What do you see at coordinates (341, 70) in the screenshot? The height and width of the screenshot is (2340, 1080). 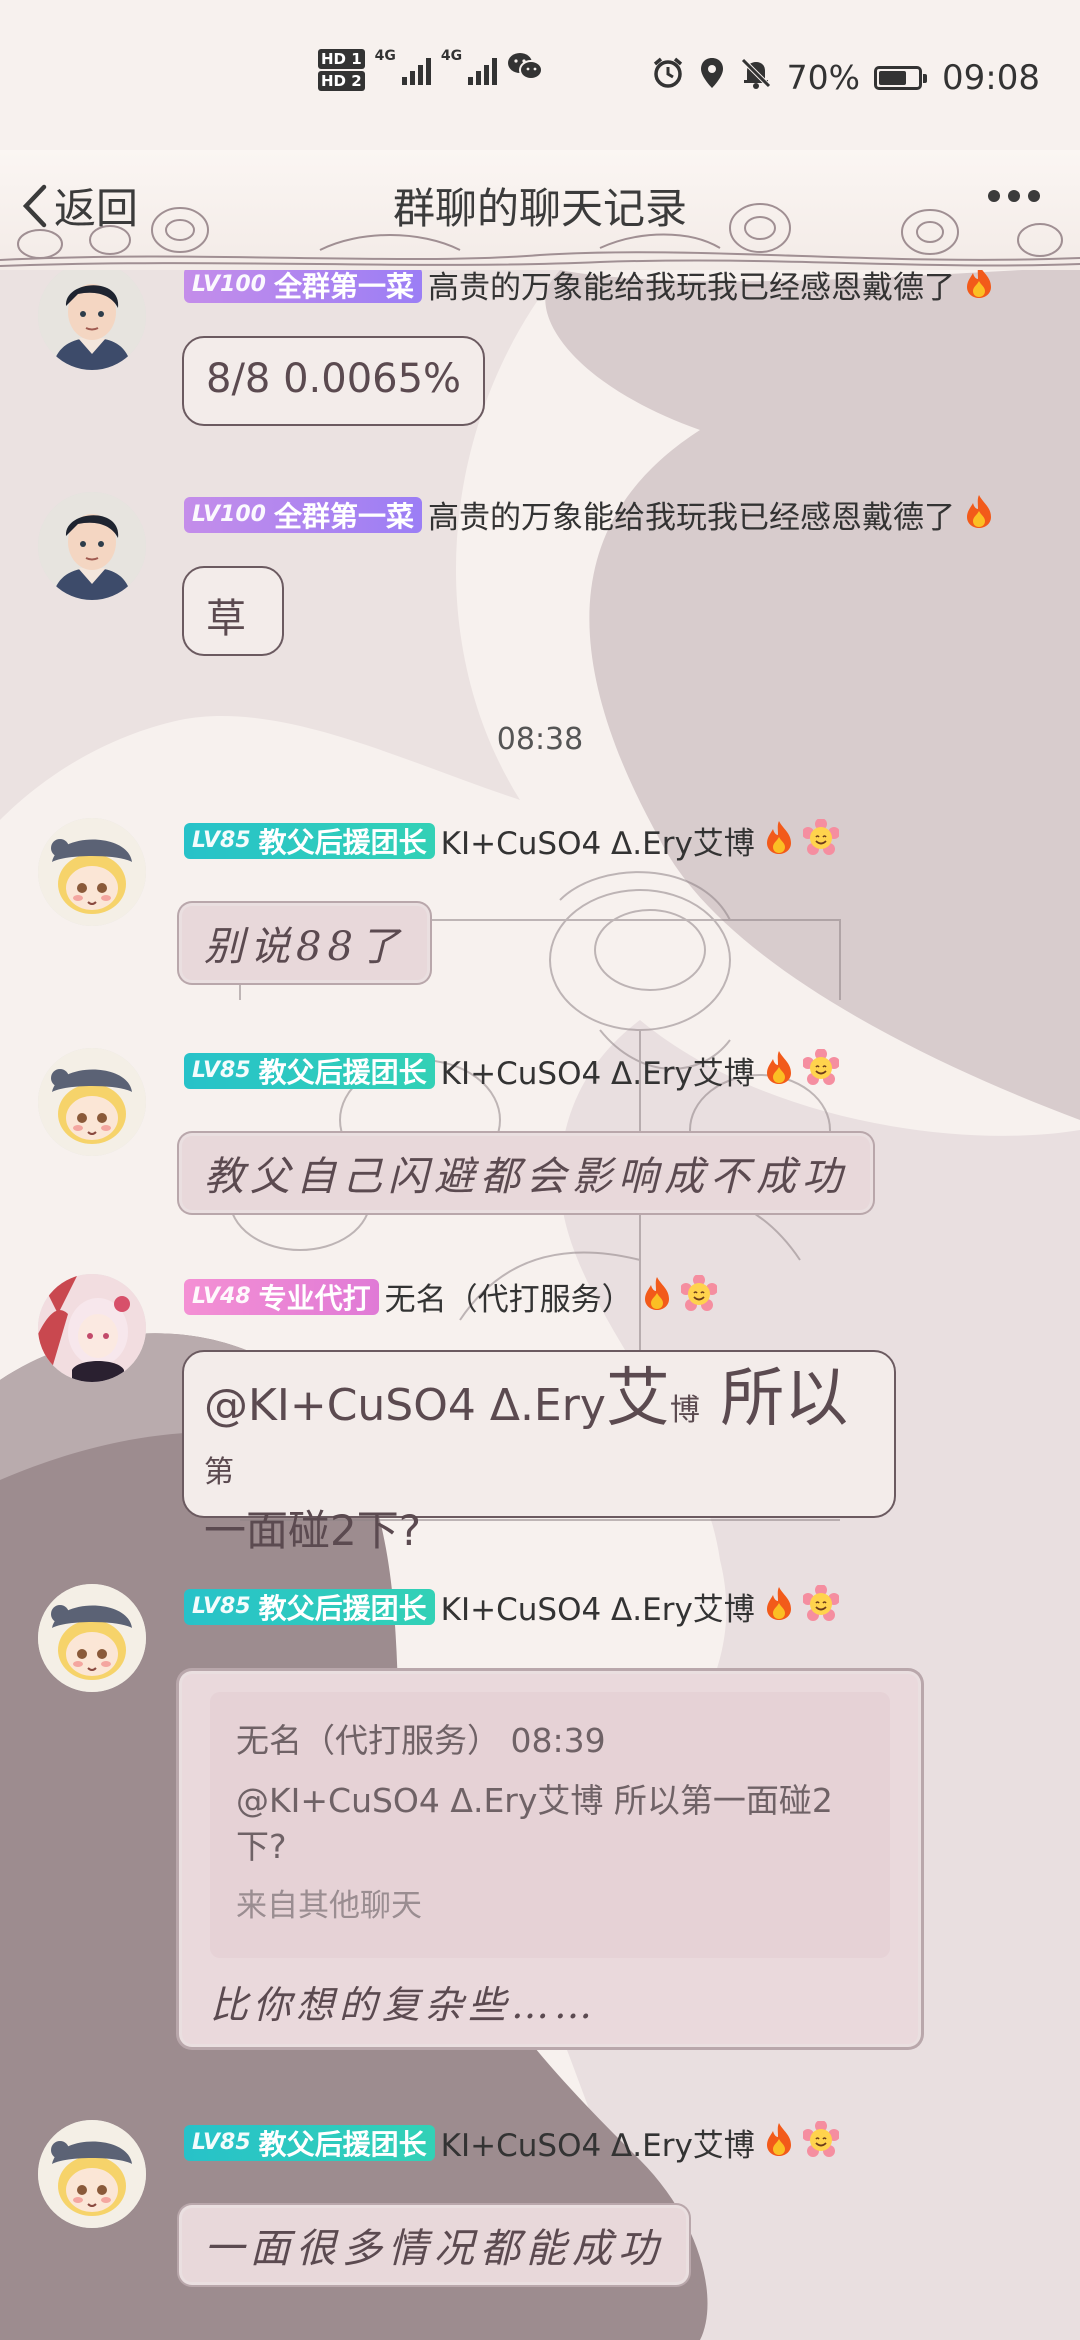 I see `hd-indicators: HD 1 HD 2` at bounding box center [341, 70].